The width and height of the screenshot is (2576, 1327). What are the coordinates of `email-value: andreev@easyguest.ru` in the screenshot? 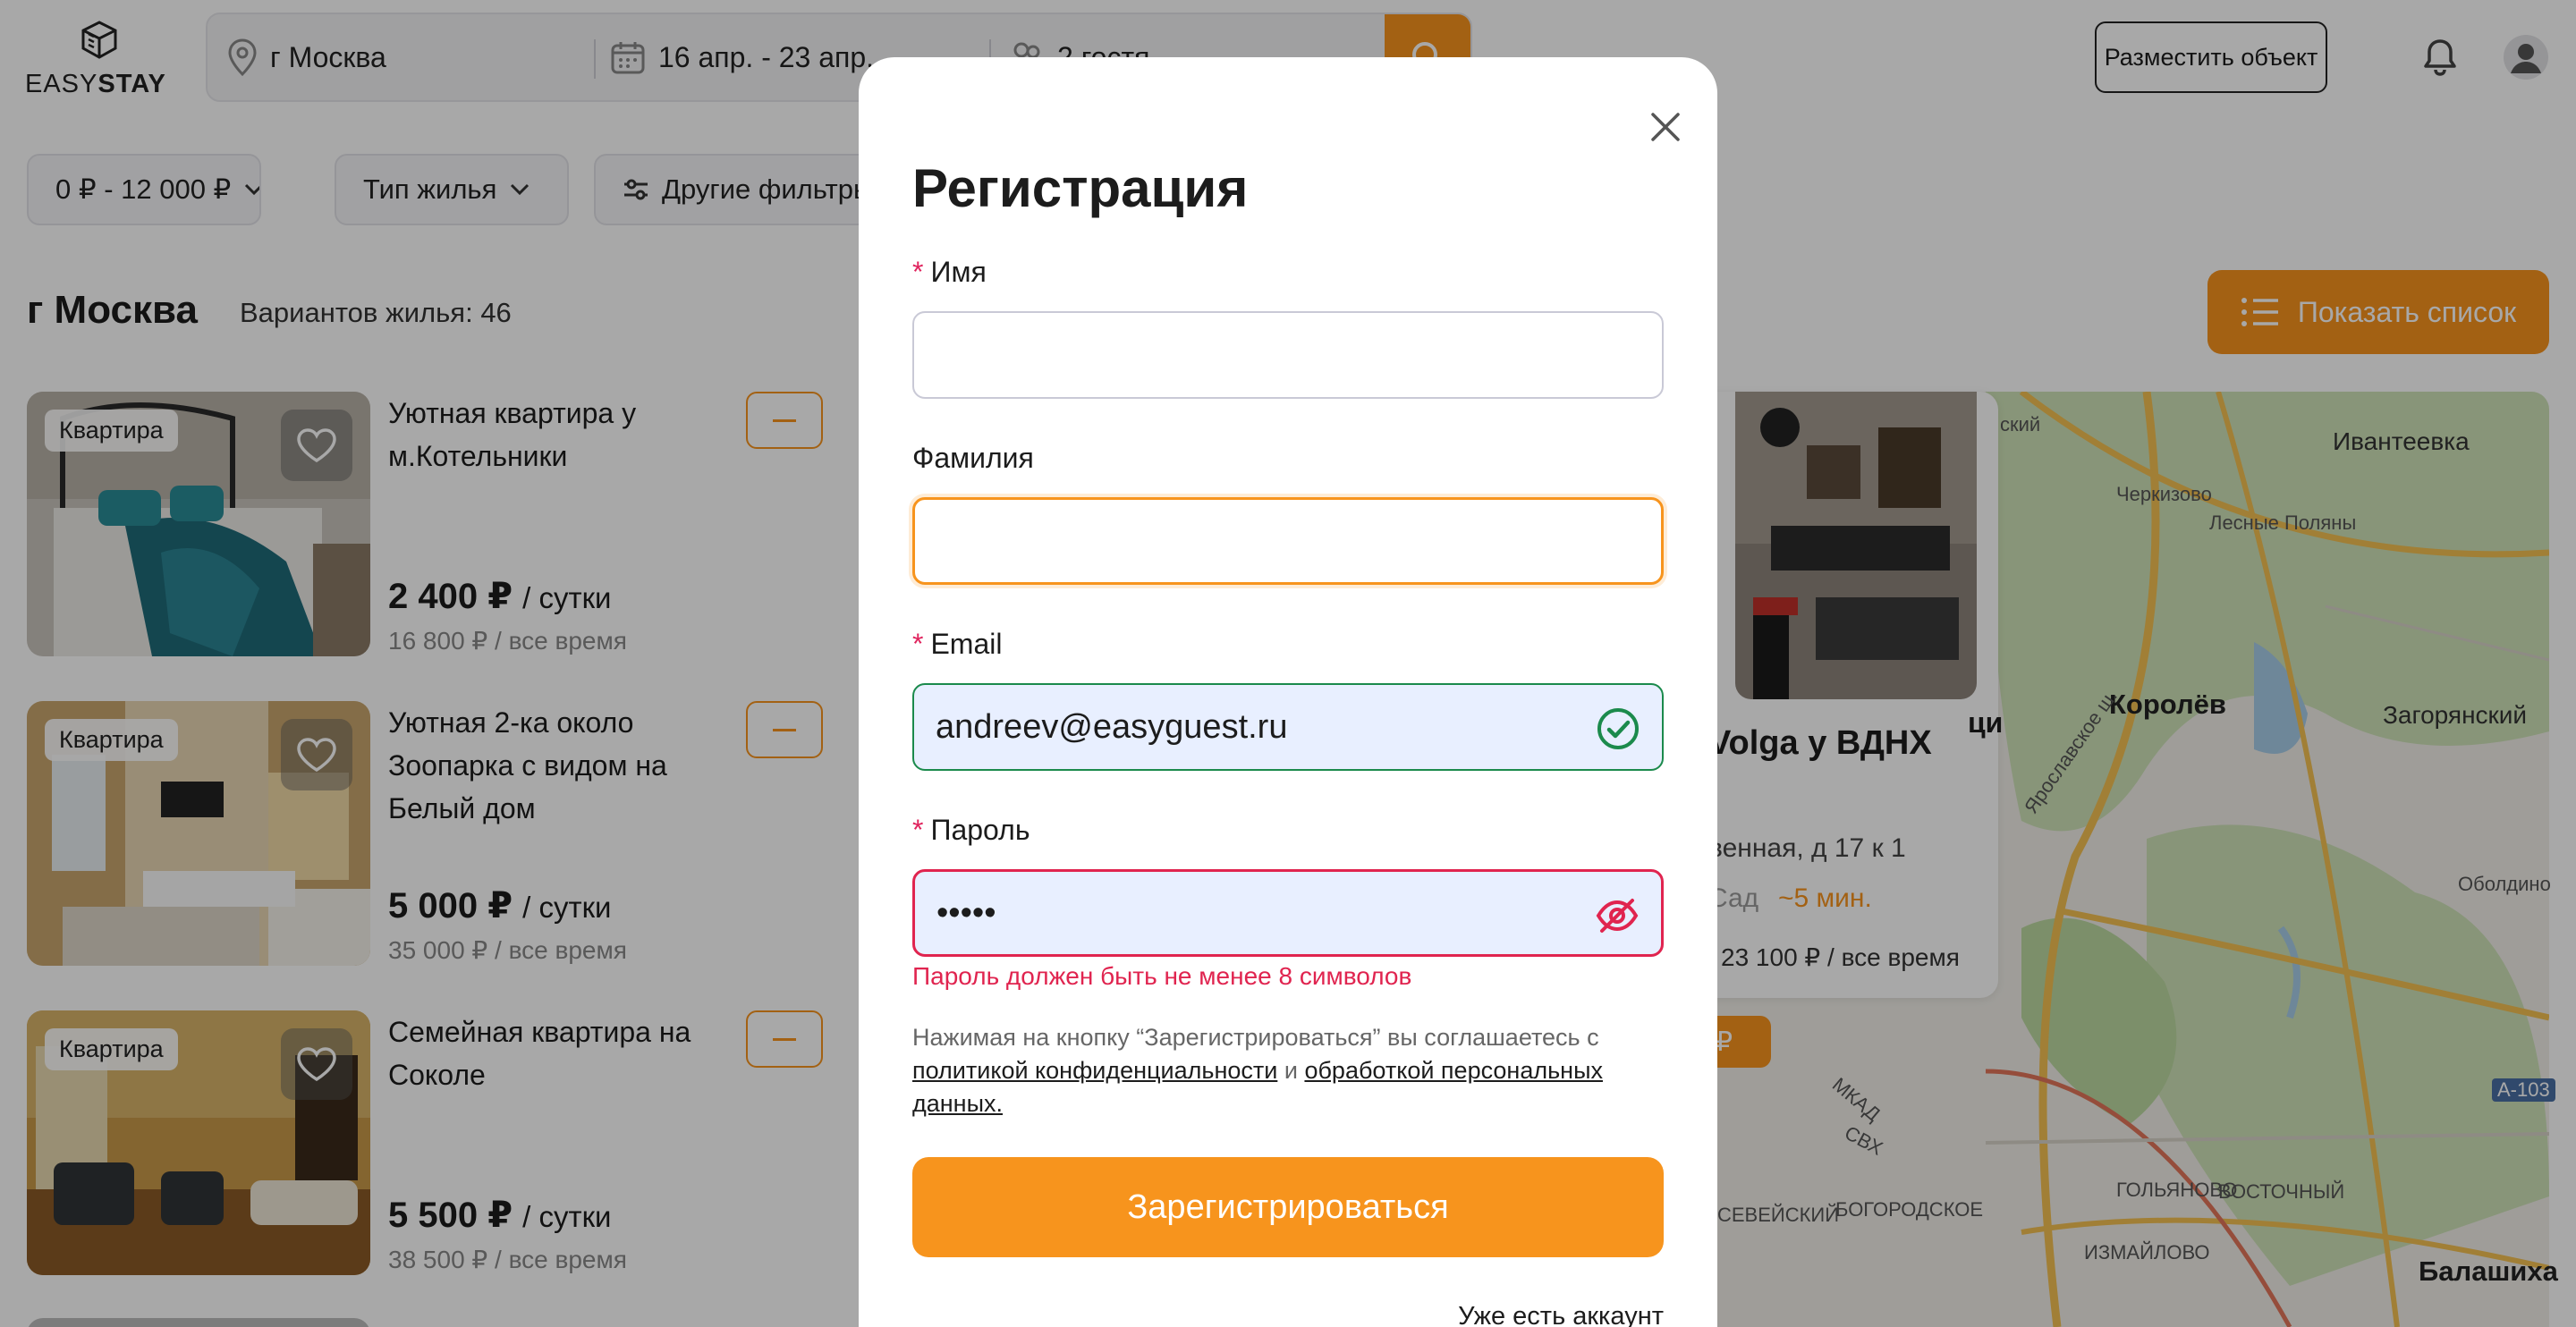 It's located at (1112, 726).